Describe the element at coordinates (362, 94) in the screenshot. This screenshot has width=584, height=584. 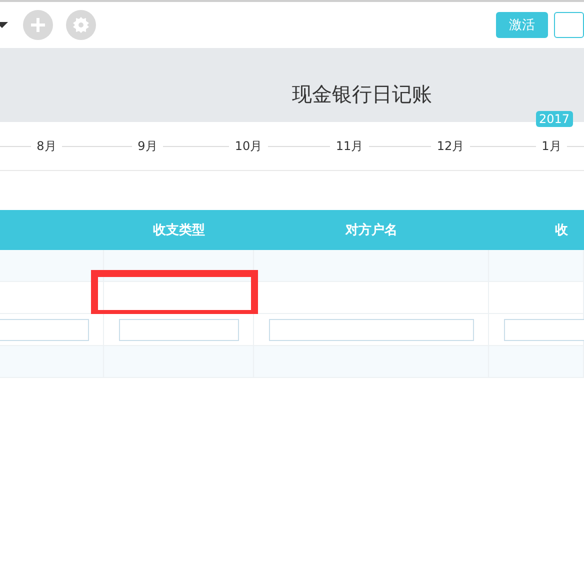
I see `page-title: 现金银行日记账` at that location.